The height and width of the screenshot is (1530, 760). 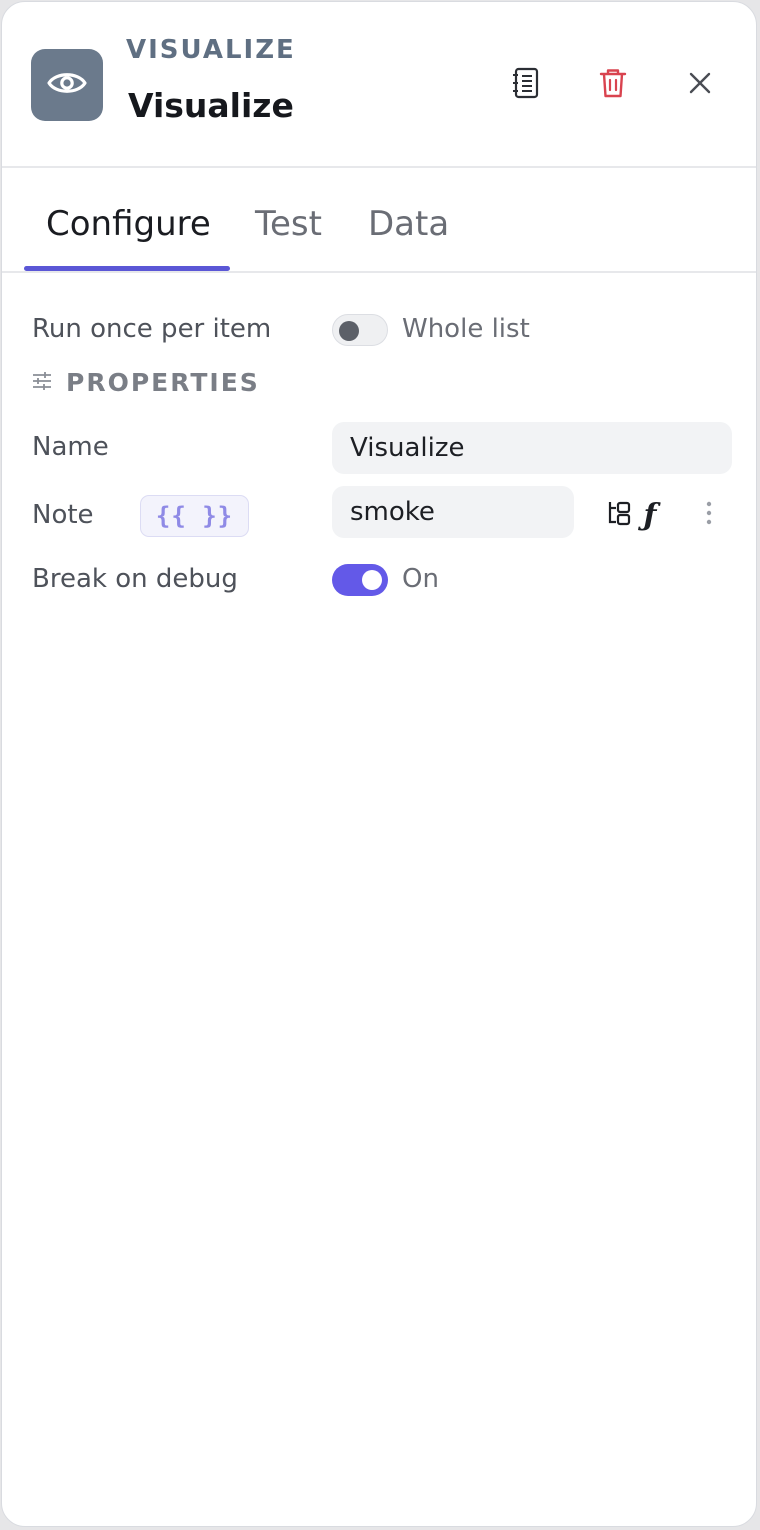 What do you see at coordinates (211, 105) in the screenshot?
I see `node-title: Visualize` at bounding box center [211, 105].